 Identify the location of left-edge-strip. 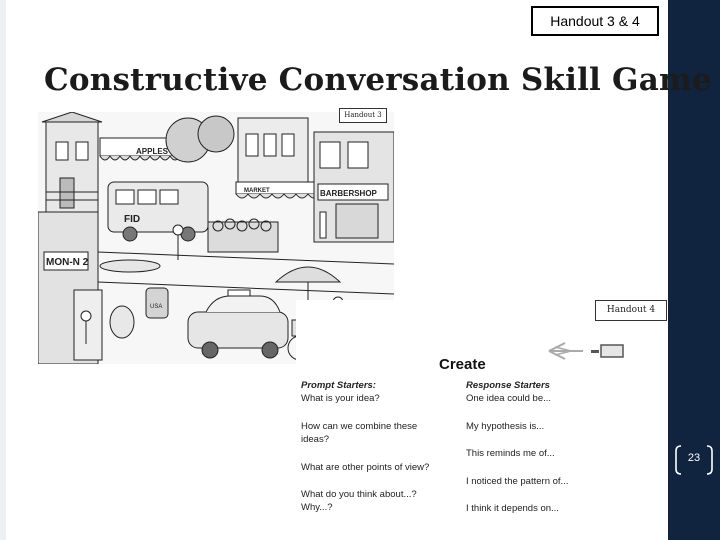
(3, 270).